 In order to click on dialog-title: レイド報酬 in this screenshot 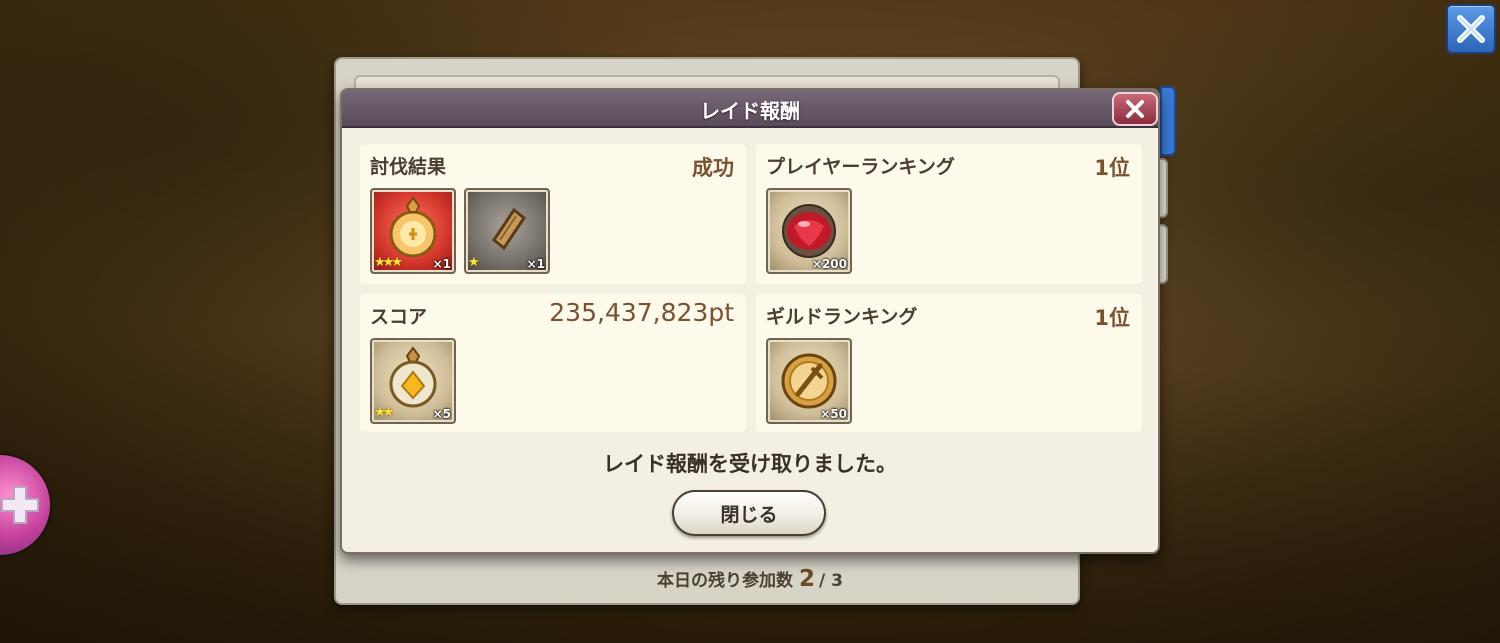, I will do `click(750, 111)`.